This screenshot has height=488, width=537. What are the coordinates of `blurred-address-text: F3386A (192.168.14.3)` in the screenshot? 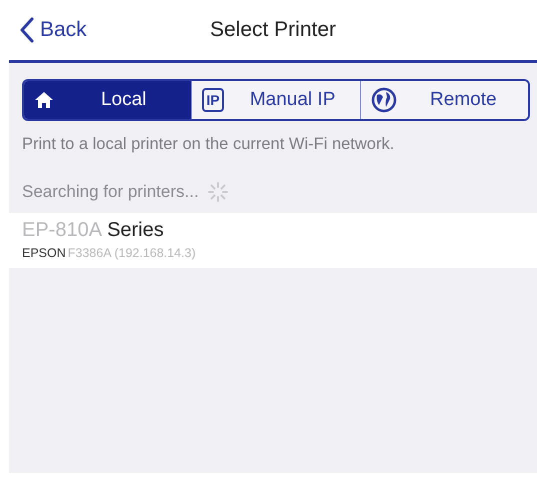 It's located at (132, 253).